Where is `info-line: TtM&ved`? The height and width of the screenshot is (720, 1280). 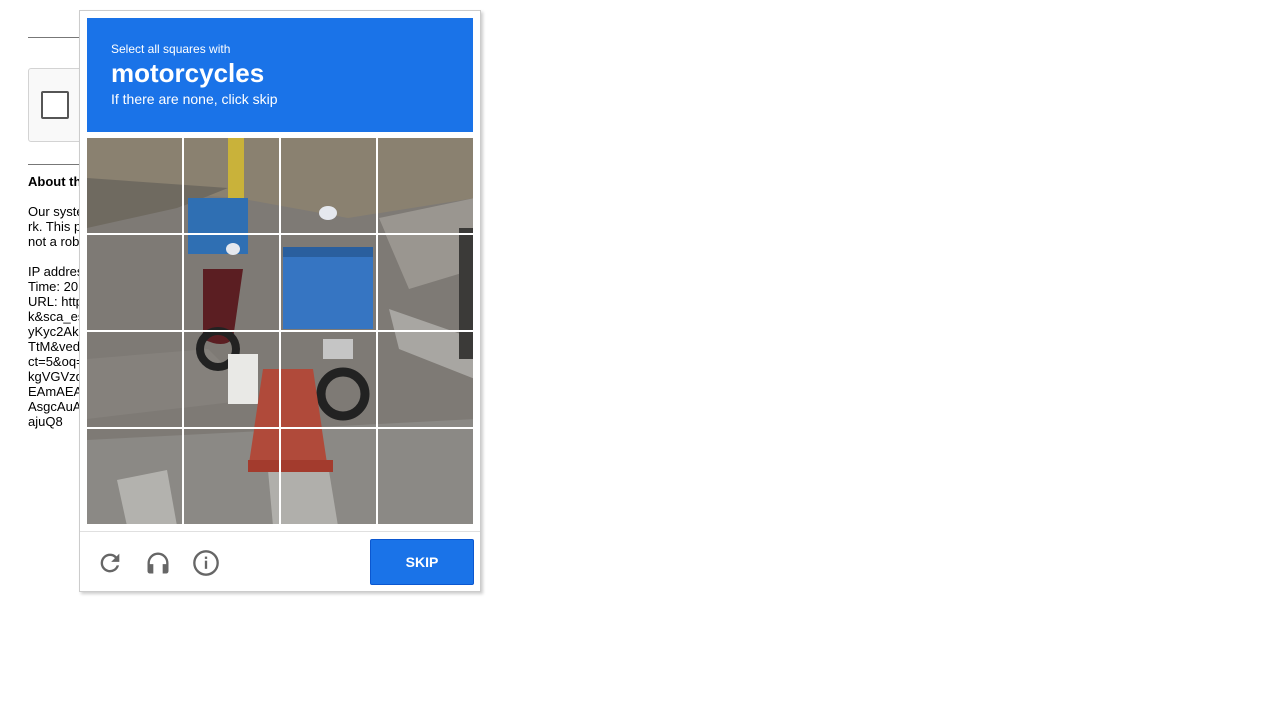 info-line: TtM&ved is located at coordinates (54, 346).